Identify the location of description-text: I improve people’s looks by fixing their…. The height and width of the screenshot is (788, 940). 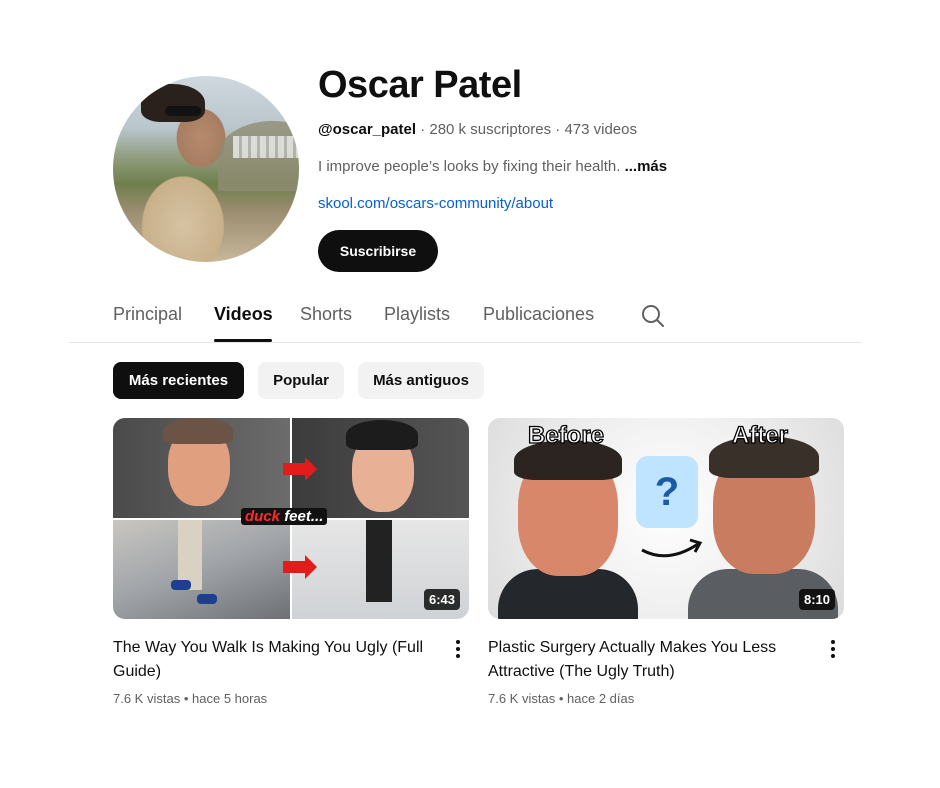
(469, 166).